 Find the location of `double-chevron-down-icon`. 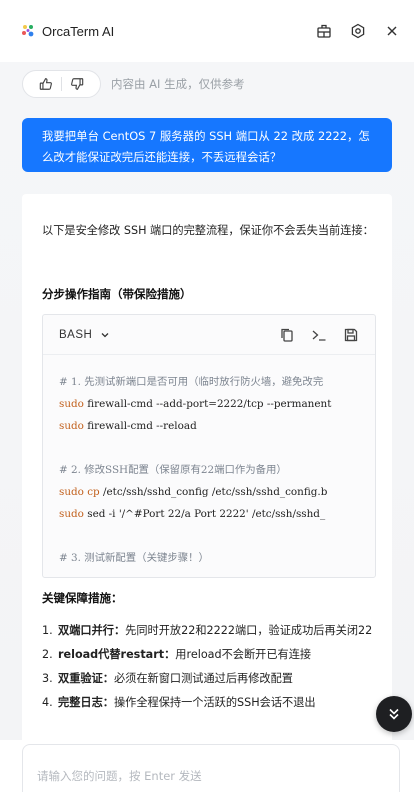

double-chevron-down-icon is located at coordinates (394, 714).